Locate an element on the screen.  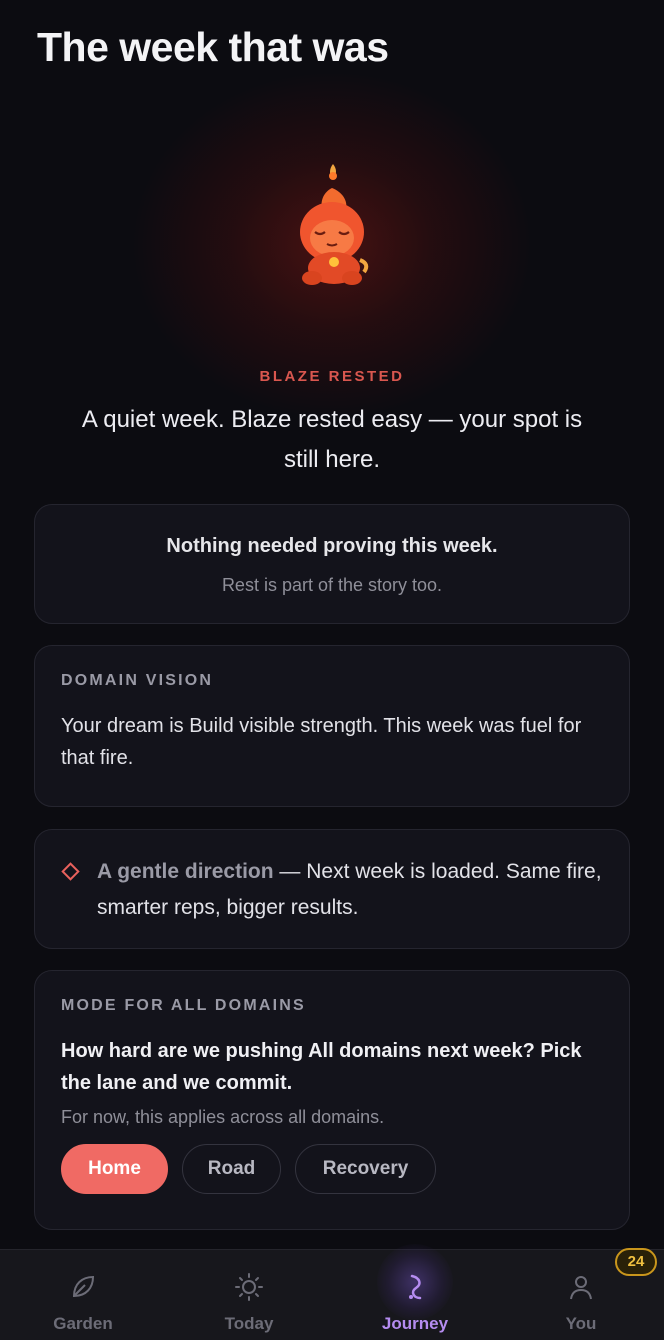
mode-option-recovery: Recovery is located at coordinates (365, 1169).